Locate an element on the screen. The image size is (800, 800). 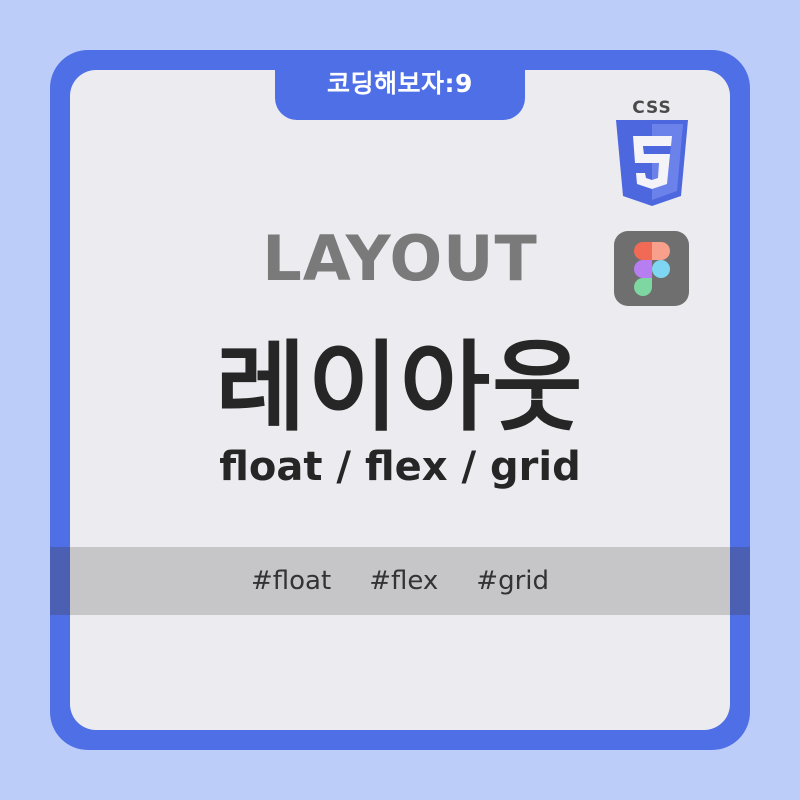
hashtag-float: #float is located at coordinates (291, 581).